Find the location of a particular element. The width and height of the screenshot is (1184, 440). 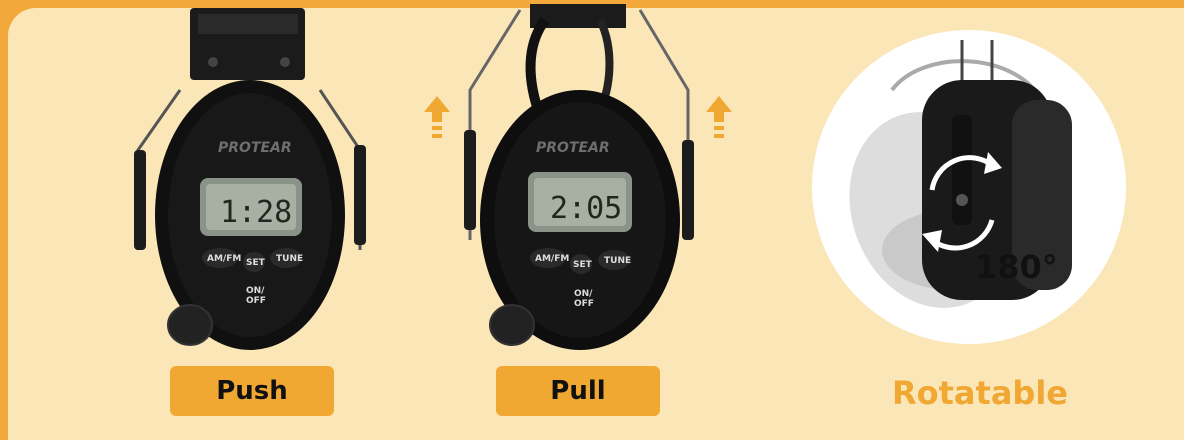

brand-logo-left: PROTEAR is located at coordinates (255, 148).